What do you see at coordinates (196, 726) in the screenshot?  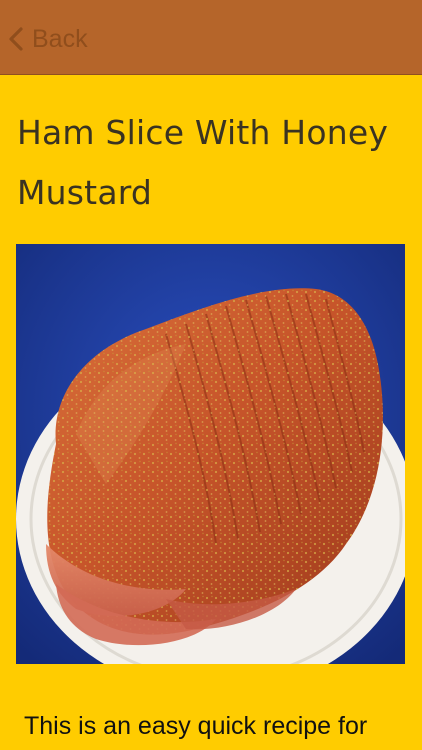 I see `recipe-description: This is an easy quick recipe for` at bounding box center [196, 726].